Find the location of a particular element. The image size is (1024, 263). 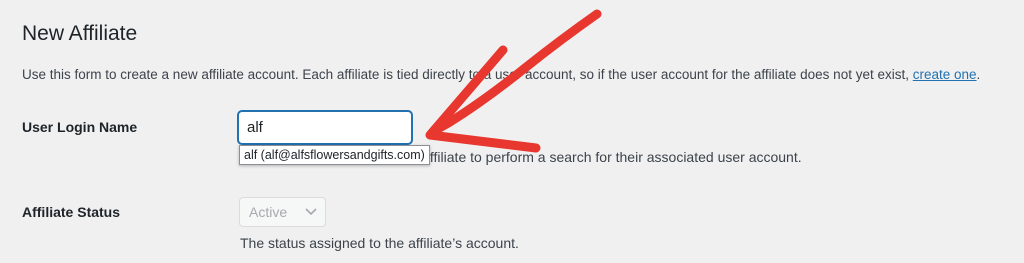

red-arrow-annotation is located at coordinates (513, 81).